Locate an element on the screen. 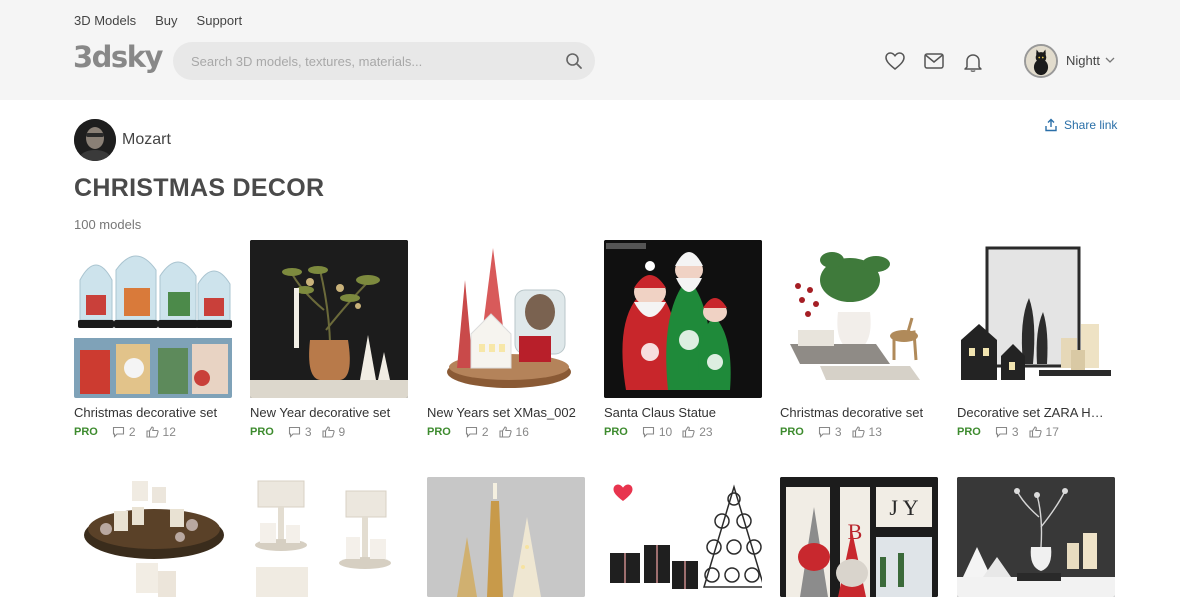  favorites-heart-icon is located at coordinates (895, 61).